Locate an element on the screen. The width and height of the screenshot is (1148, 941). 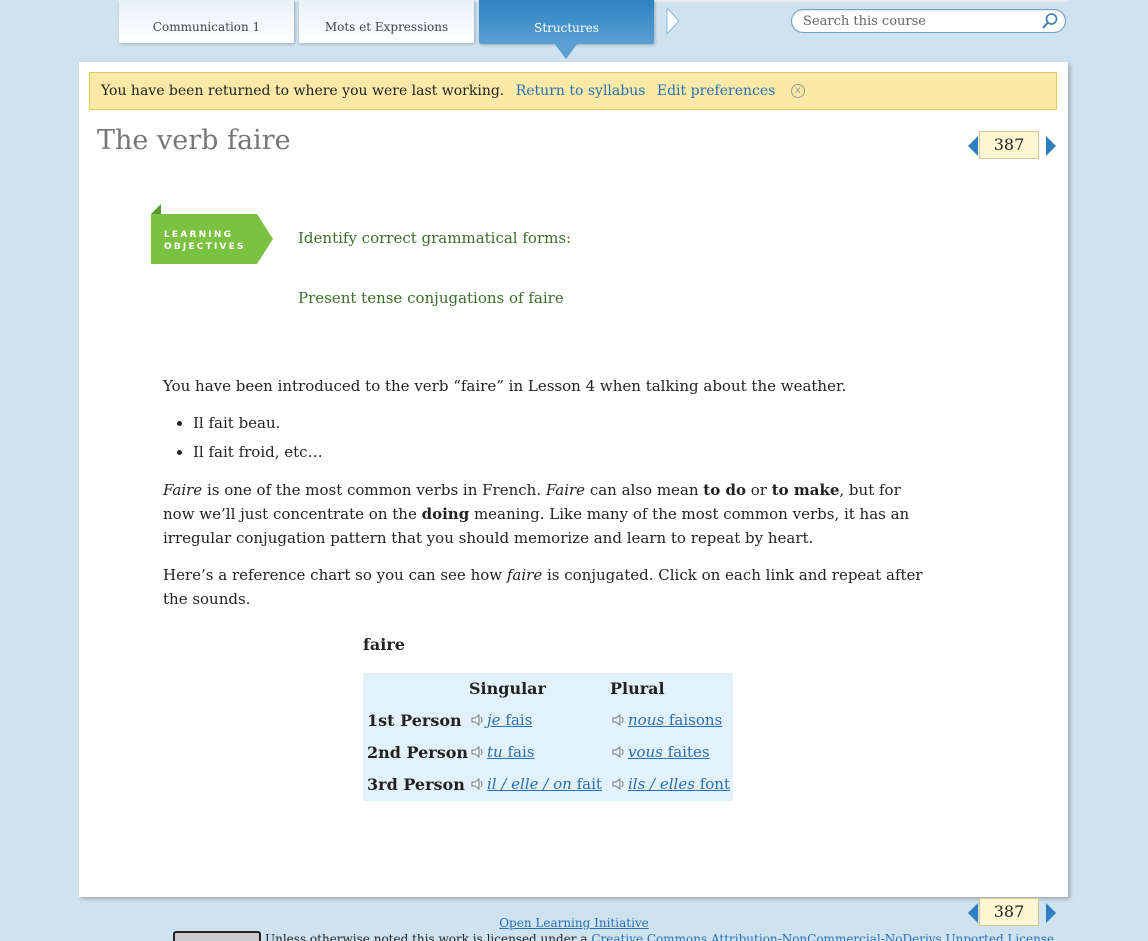
edit-preferences-link: Edit preferences is located at coordinates (716, 91).